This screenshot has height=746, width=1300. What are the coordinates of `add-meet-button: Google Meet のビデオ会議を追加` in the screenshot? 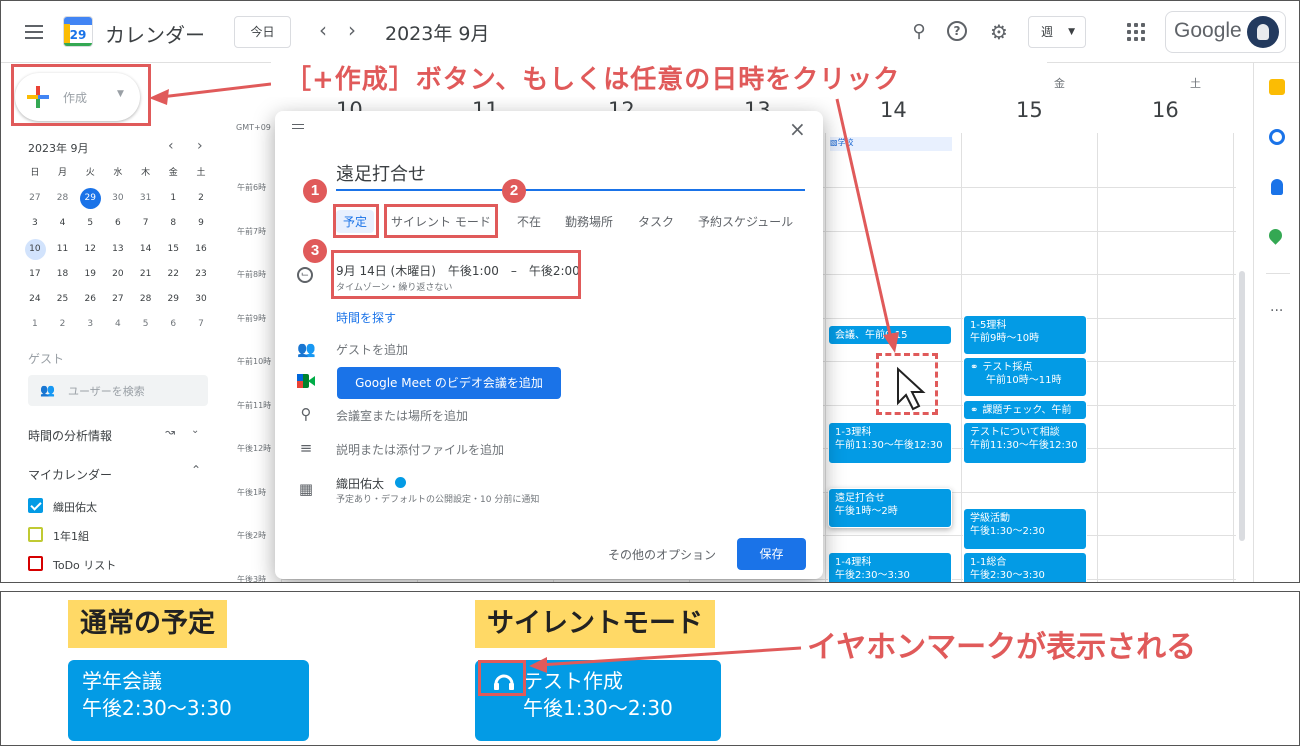 It's located at (449, 383).